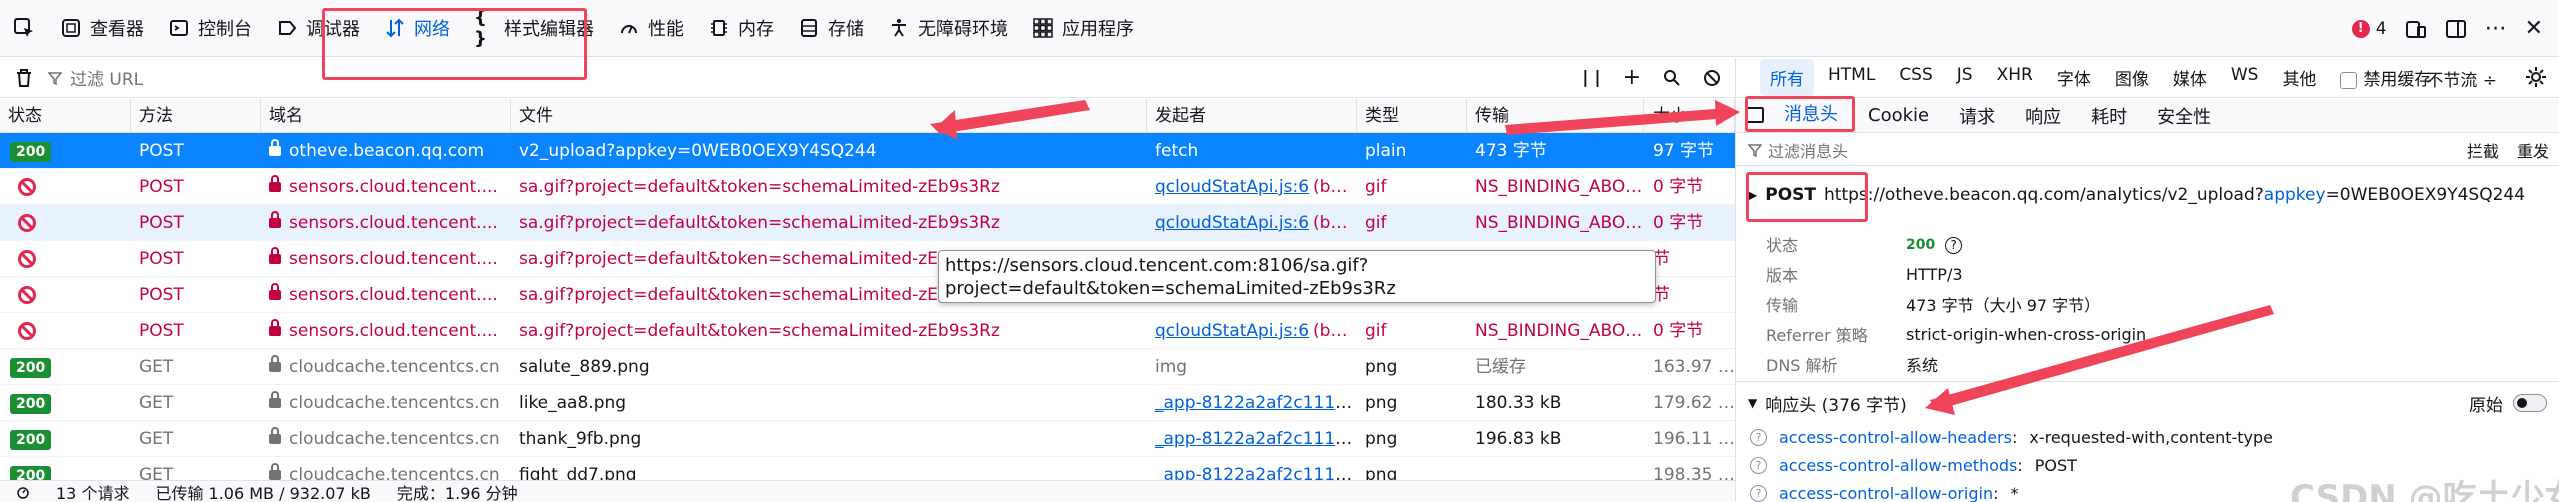 The height and width of the screenshot is (502, 2559). I want to click on element-picker-button, so click(24, 28).